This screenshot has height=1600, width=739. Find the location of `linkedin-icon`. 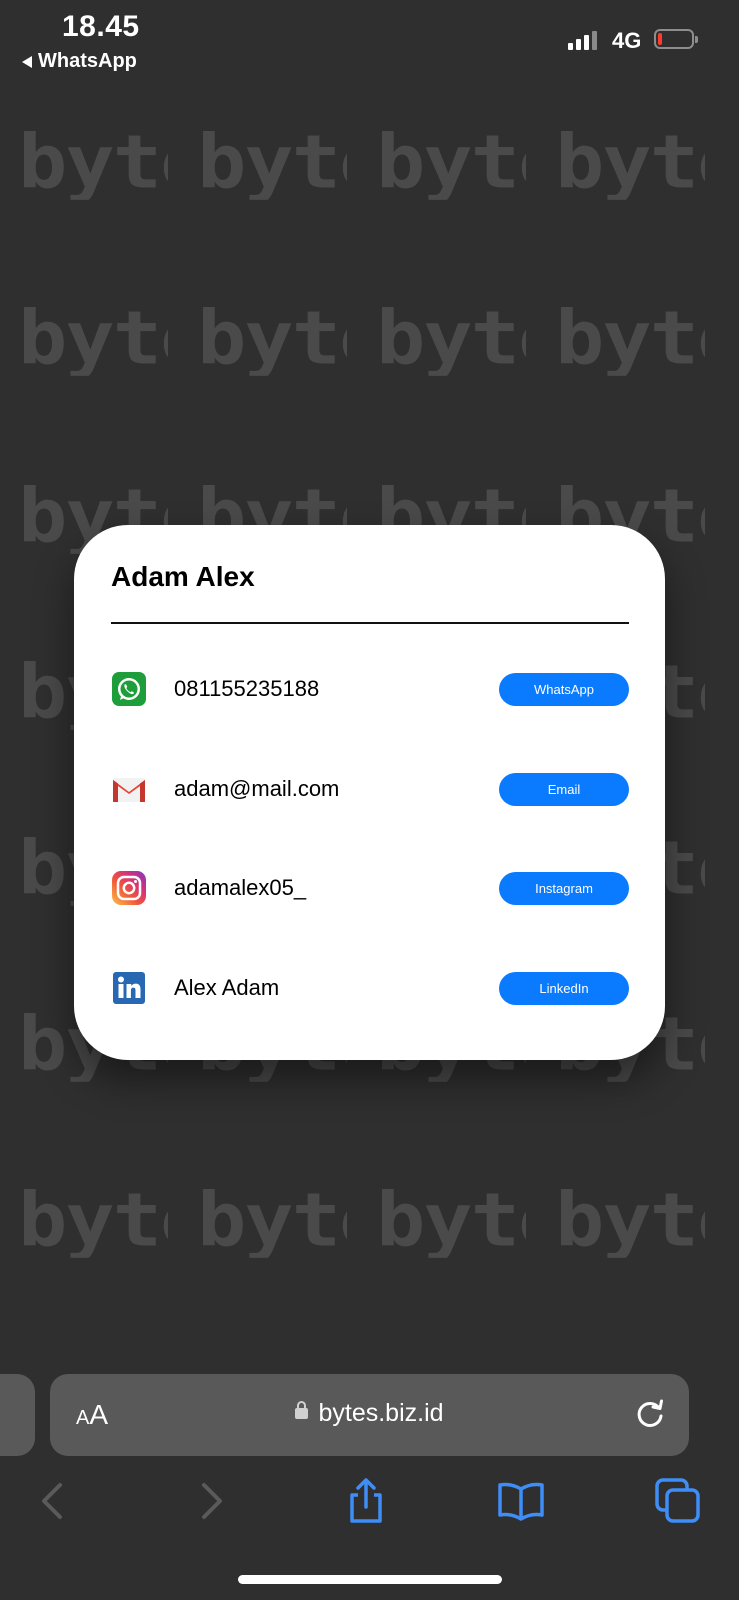

linkedin-icon is located at coordinates (129, 988).